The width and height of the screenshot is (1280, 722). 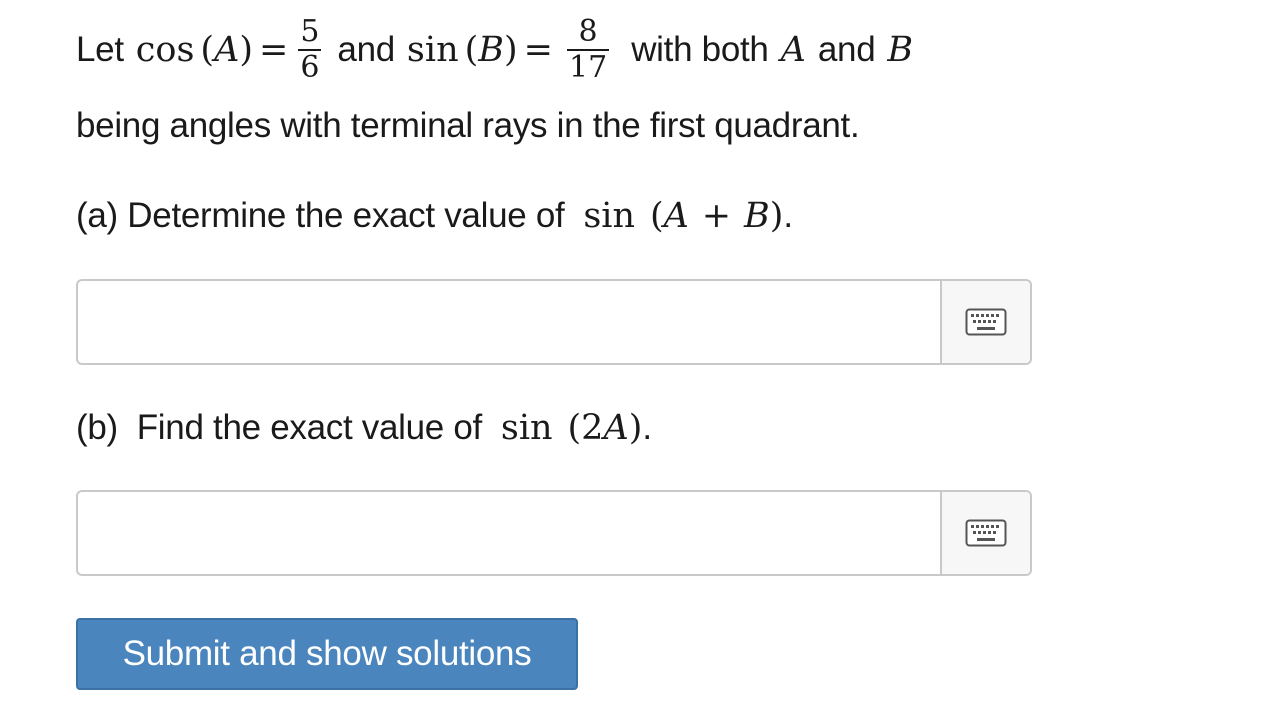 What do you see at coordinates (846, 49) in the screenshot?
I see `and-text-2: and` at bounding box center [846, 49].